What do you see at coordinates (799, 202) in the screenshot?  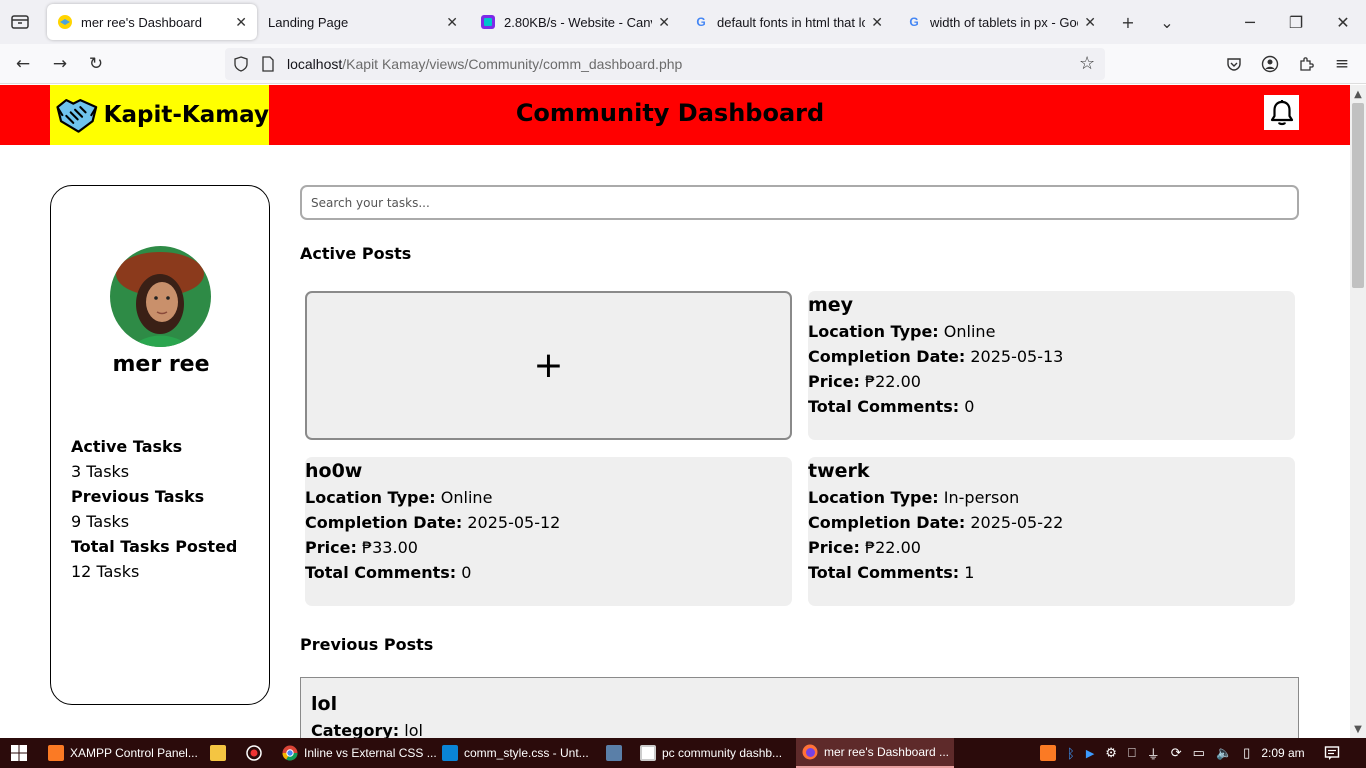 I see `search-input` at bounding box center [799, 202].